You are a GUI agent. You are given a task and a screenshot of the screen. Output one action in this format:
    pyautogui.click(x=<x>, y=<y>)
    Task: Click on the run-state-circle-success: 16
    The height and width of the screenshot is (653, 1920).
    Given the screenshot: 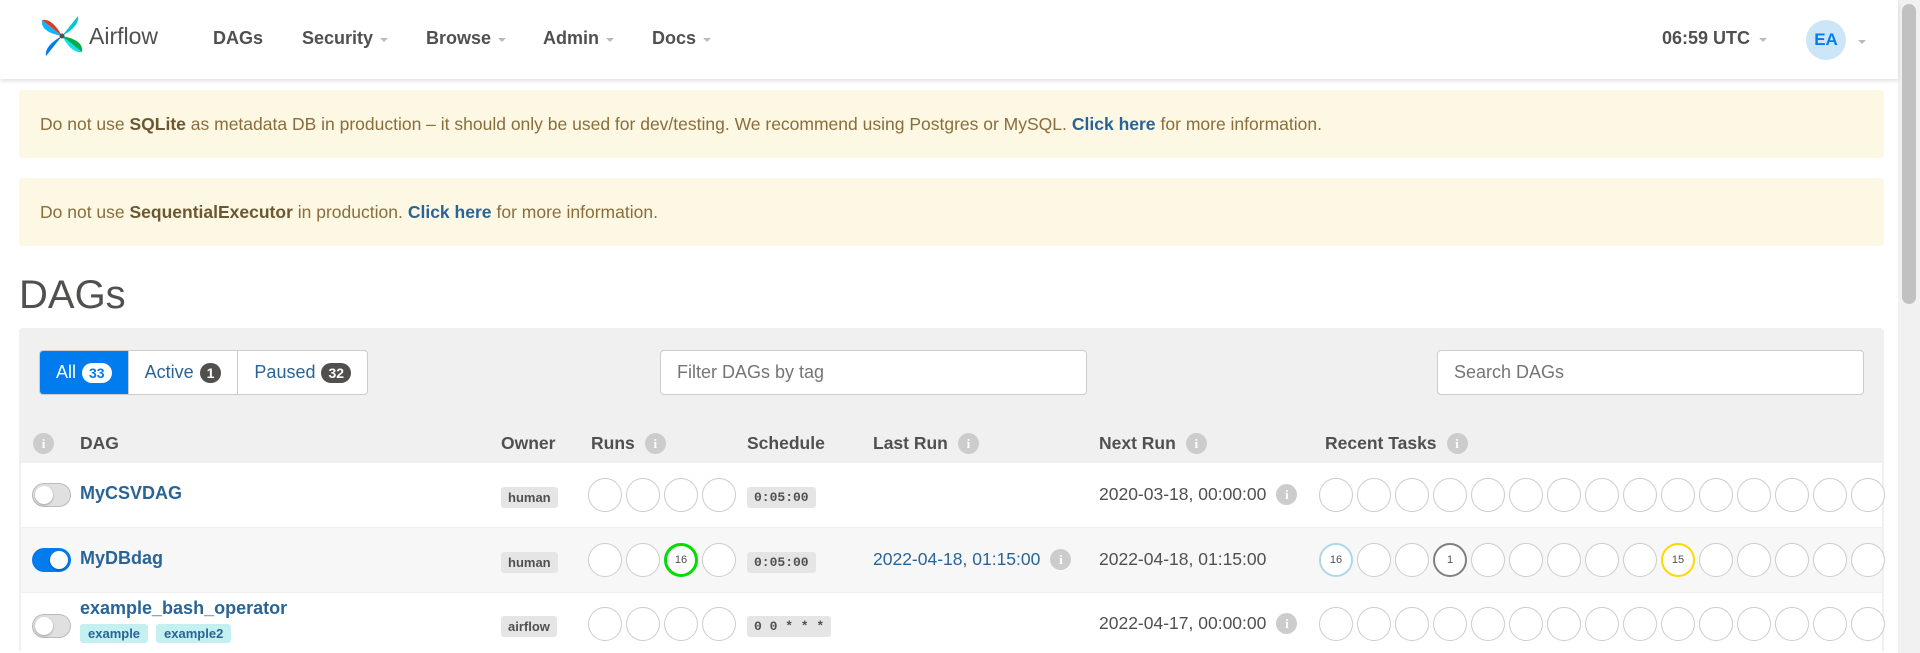 What is the action you would take?
    pyautogui.click(x=681, y=560)
    